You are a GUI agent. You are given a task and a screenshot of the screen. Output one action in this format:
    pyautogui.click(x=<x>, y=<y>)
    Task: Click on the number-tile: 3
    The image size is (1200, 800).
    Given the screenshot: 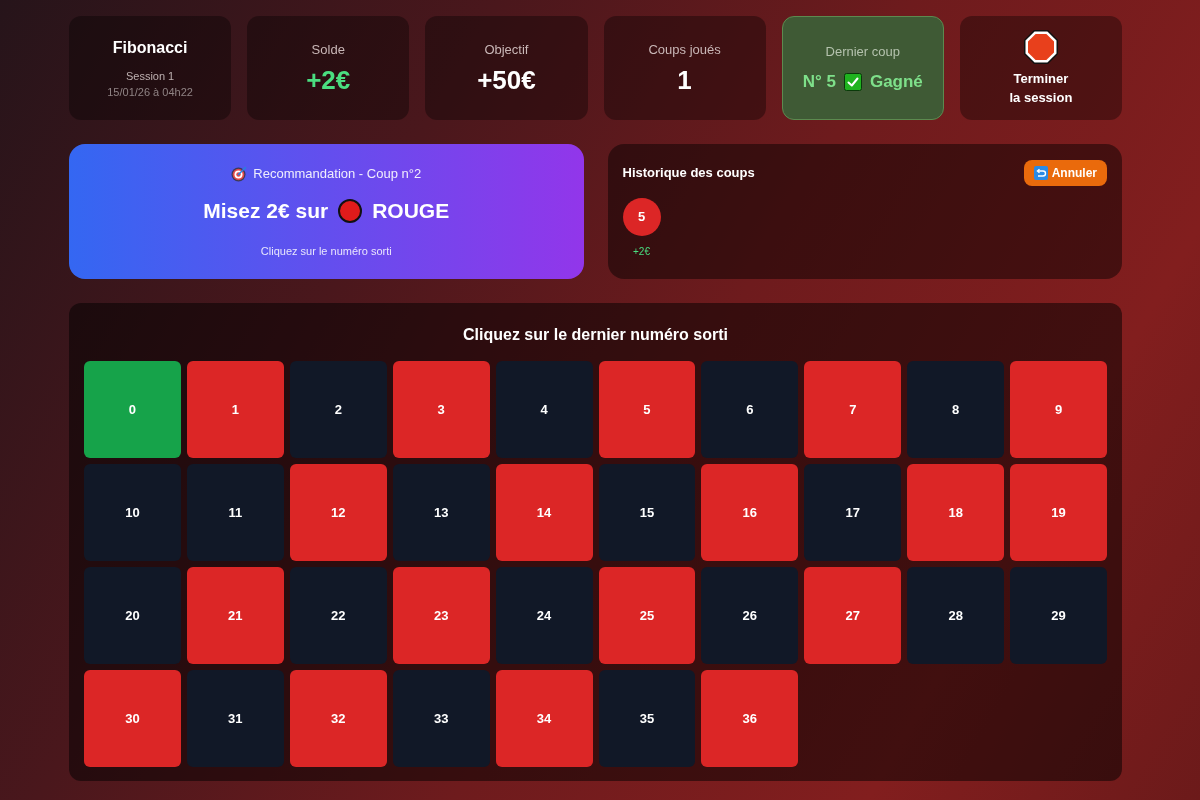 What is the action you would take?
    pyautogui.click(x=441, y=409)
    